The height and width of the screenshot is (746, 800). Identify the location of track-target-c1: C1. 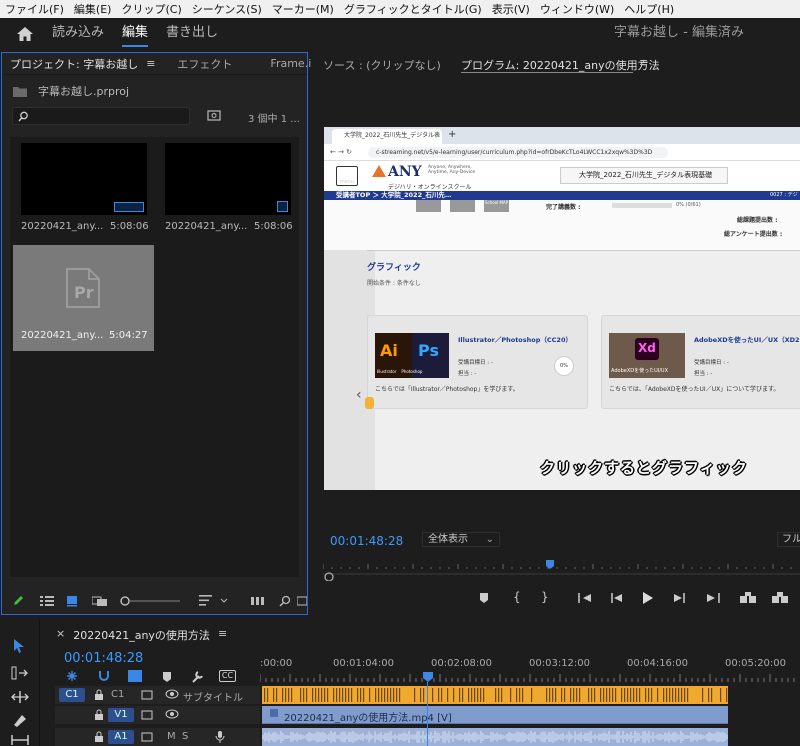
(72, 695).